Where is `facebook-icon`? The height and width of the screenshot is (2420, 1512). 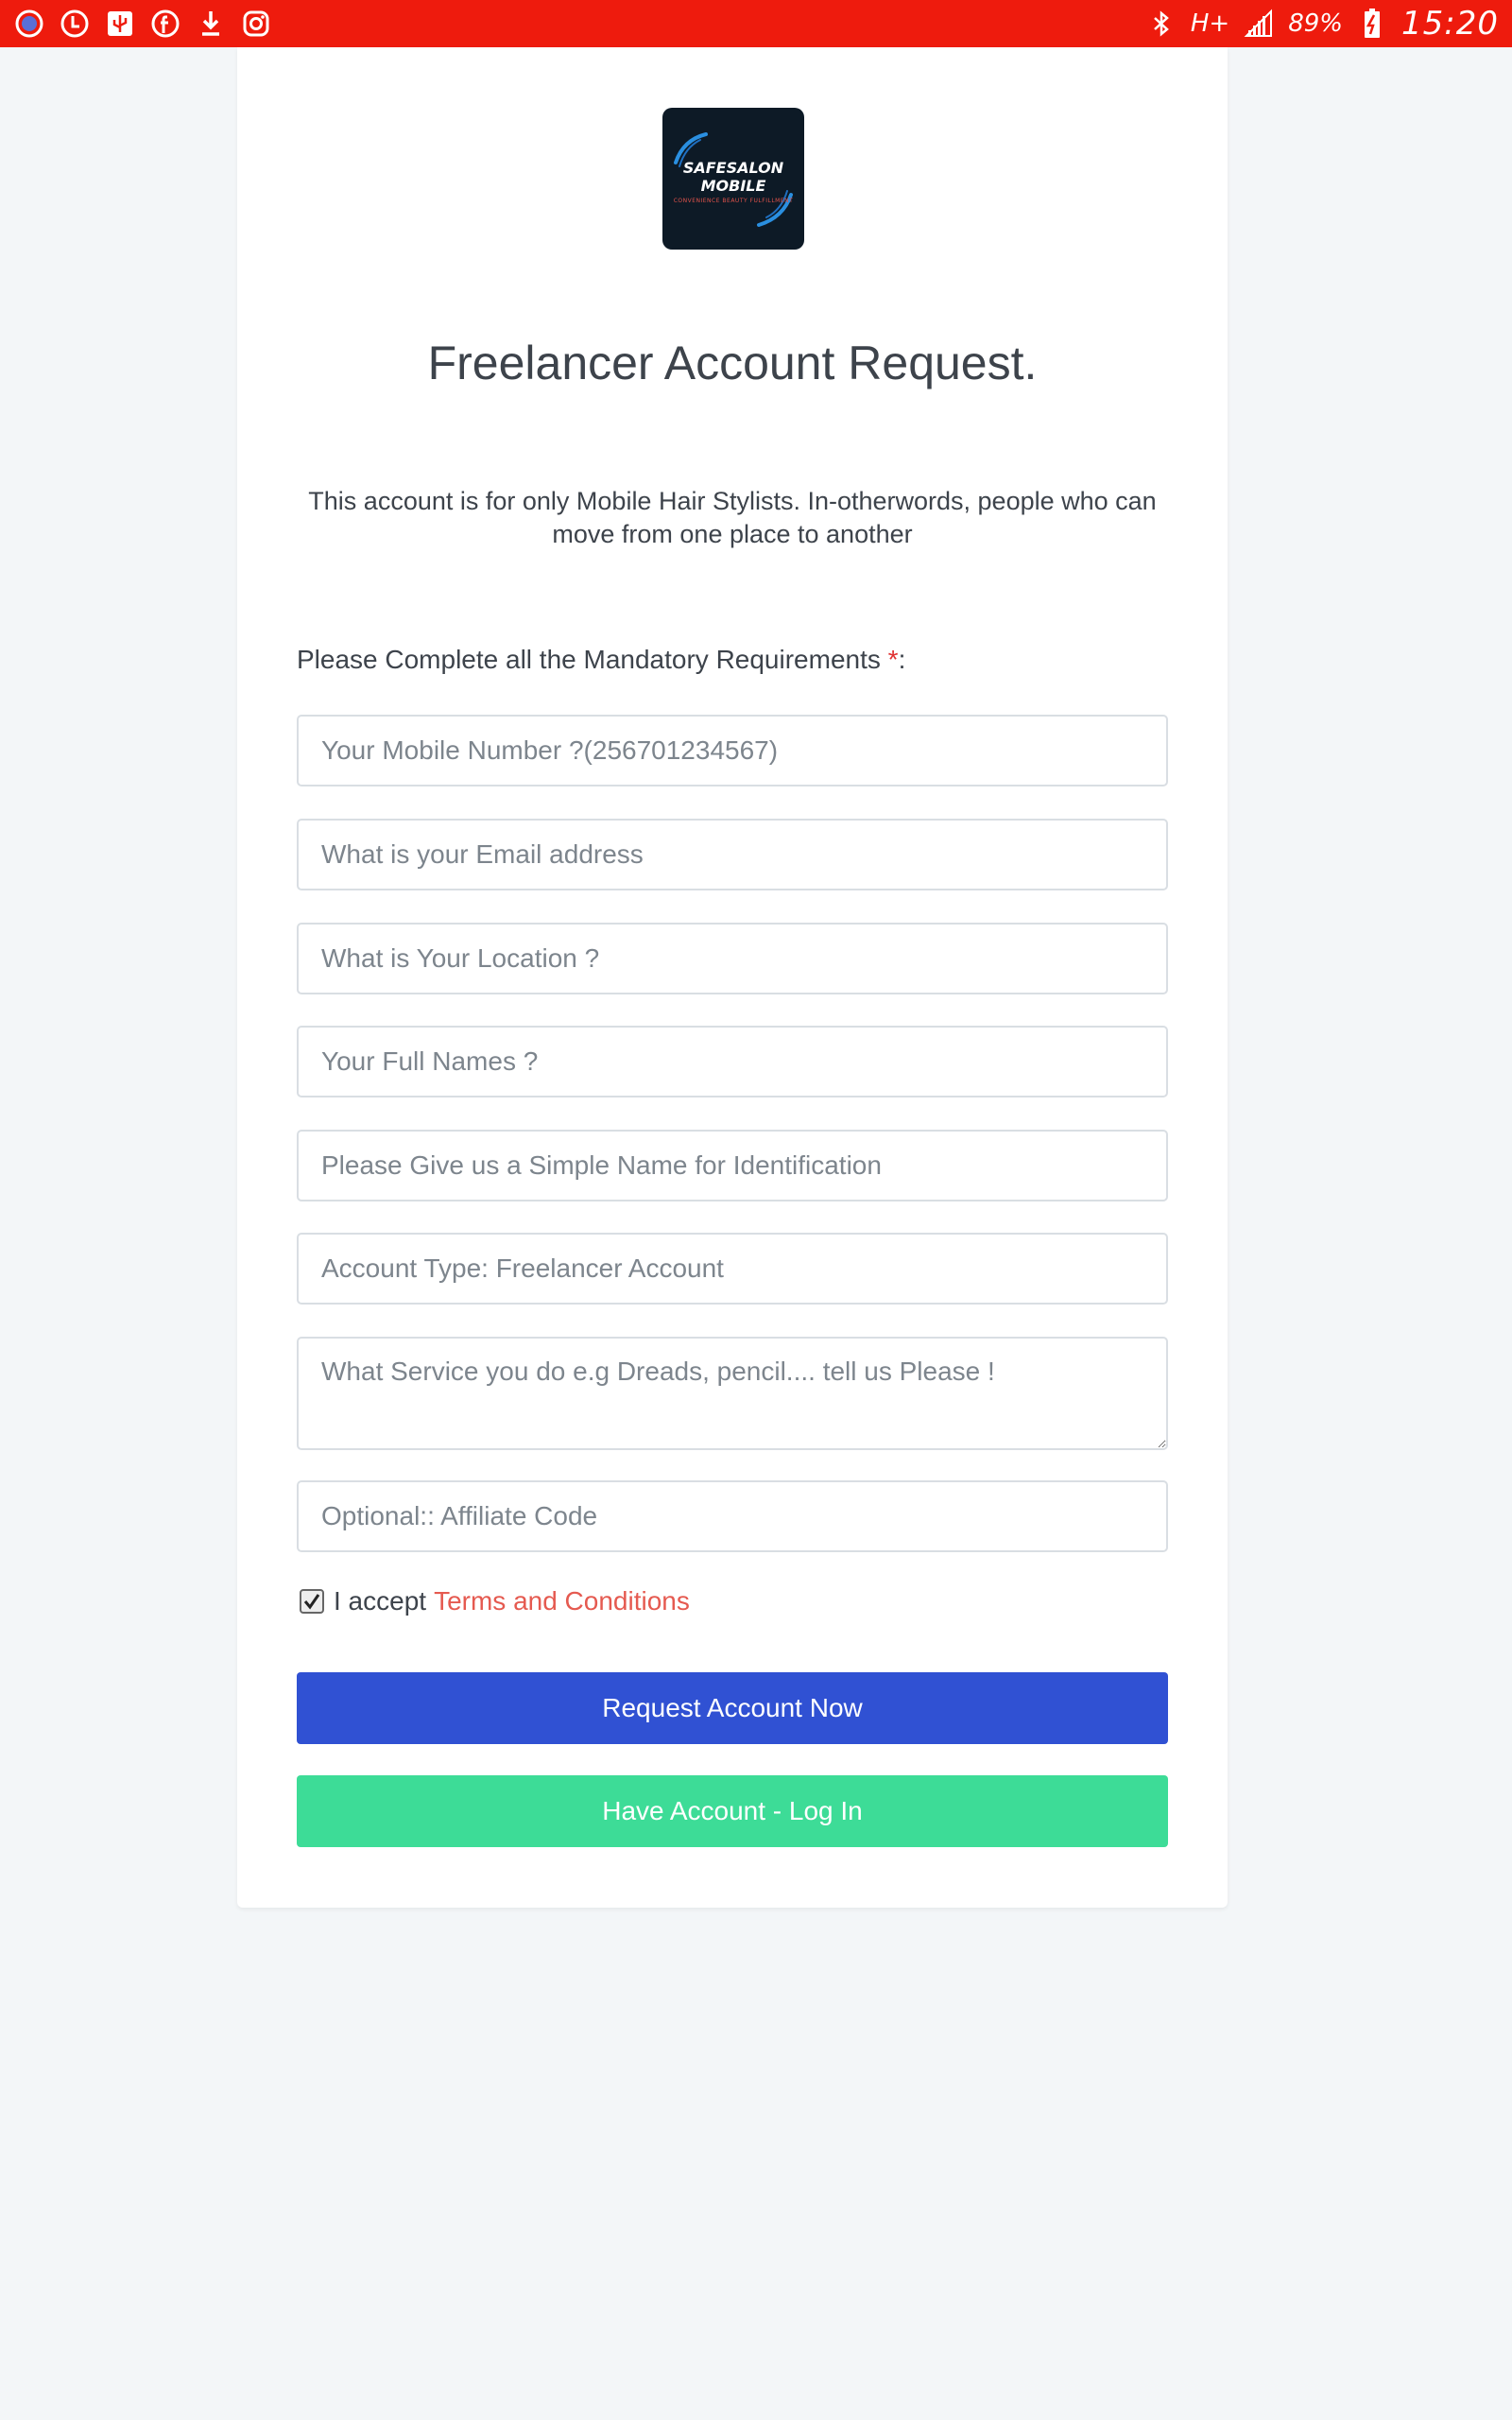 facebook-icon is located at coordinates (165, 24).